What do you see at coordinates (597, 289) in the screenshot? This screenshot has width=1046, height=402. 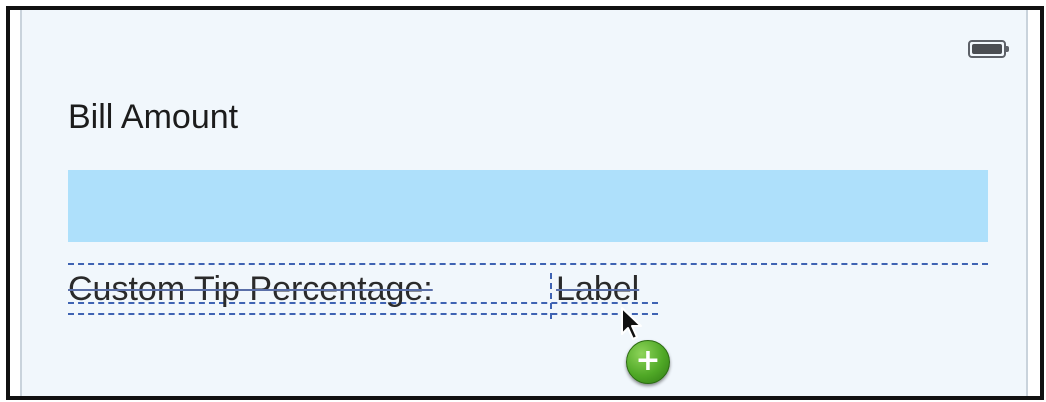 I see `dragged-value-label: Label` at bounding box center [597, 289].